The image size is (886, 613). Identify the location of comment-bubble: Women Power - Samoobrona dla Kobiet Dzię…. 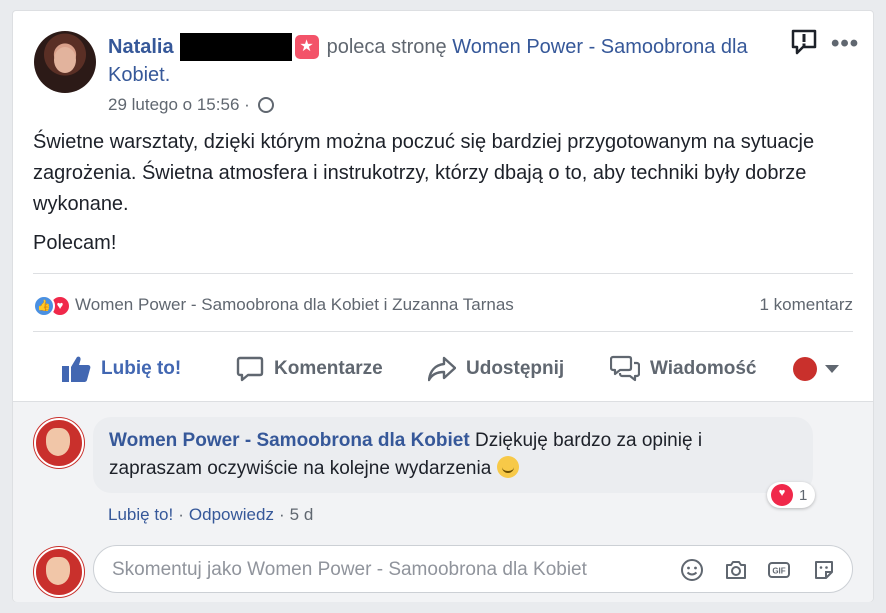
(453, 455).